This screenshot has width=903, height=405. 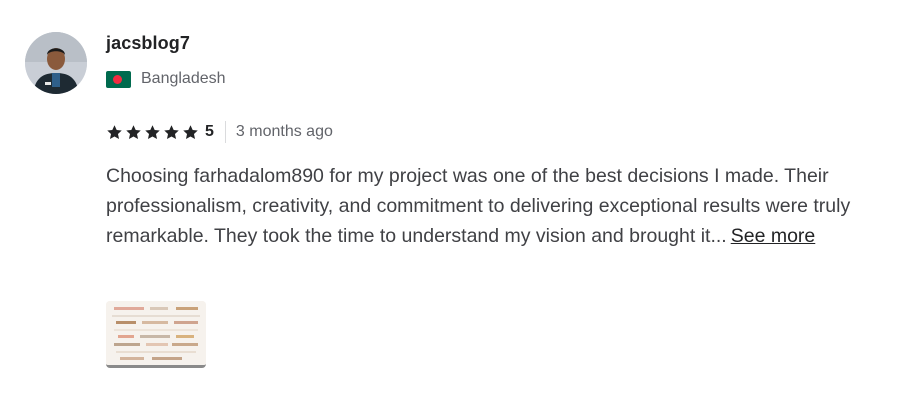 I want to click on review-time: 3 months ago, so click(x=284, y=131).